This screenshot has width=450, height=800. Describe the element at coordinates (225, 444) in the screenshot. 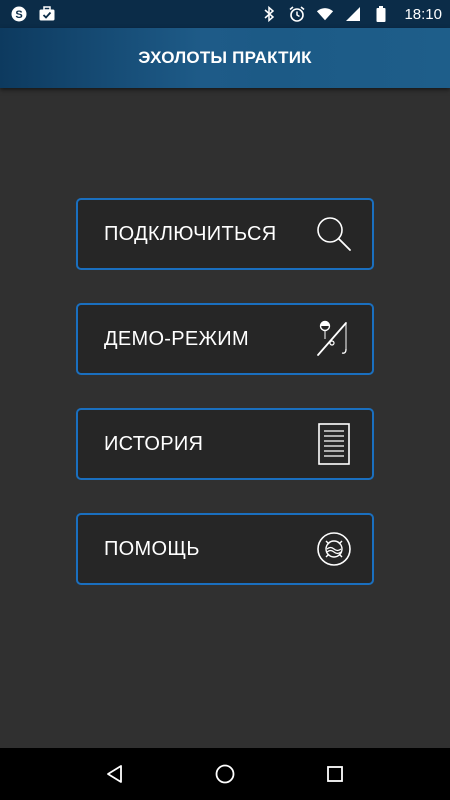

I see `history-button: ИСТОРИЯ` at that location.